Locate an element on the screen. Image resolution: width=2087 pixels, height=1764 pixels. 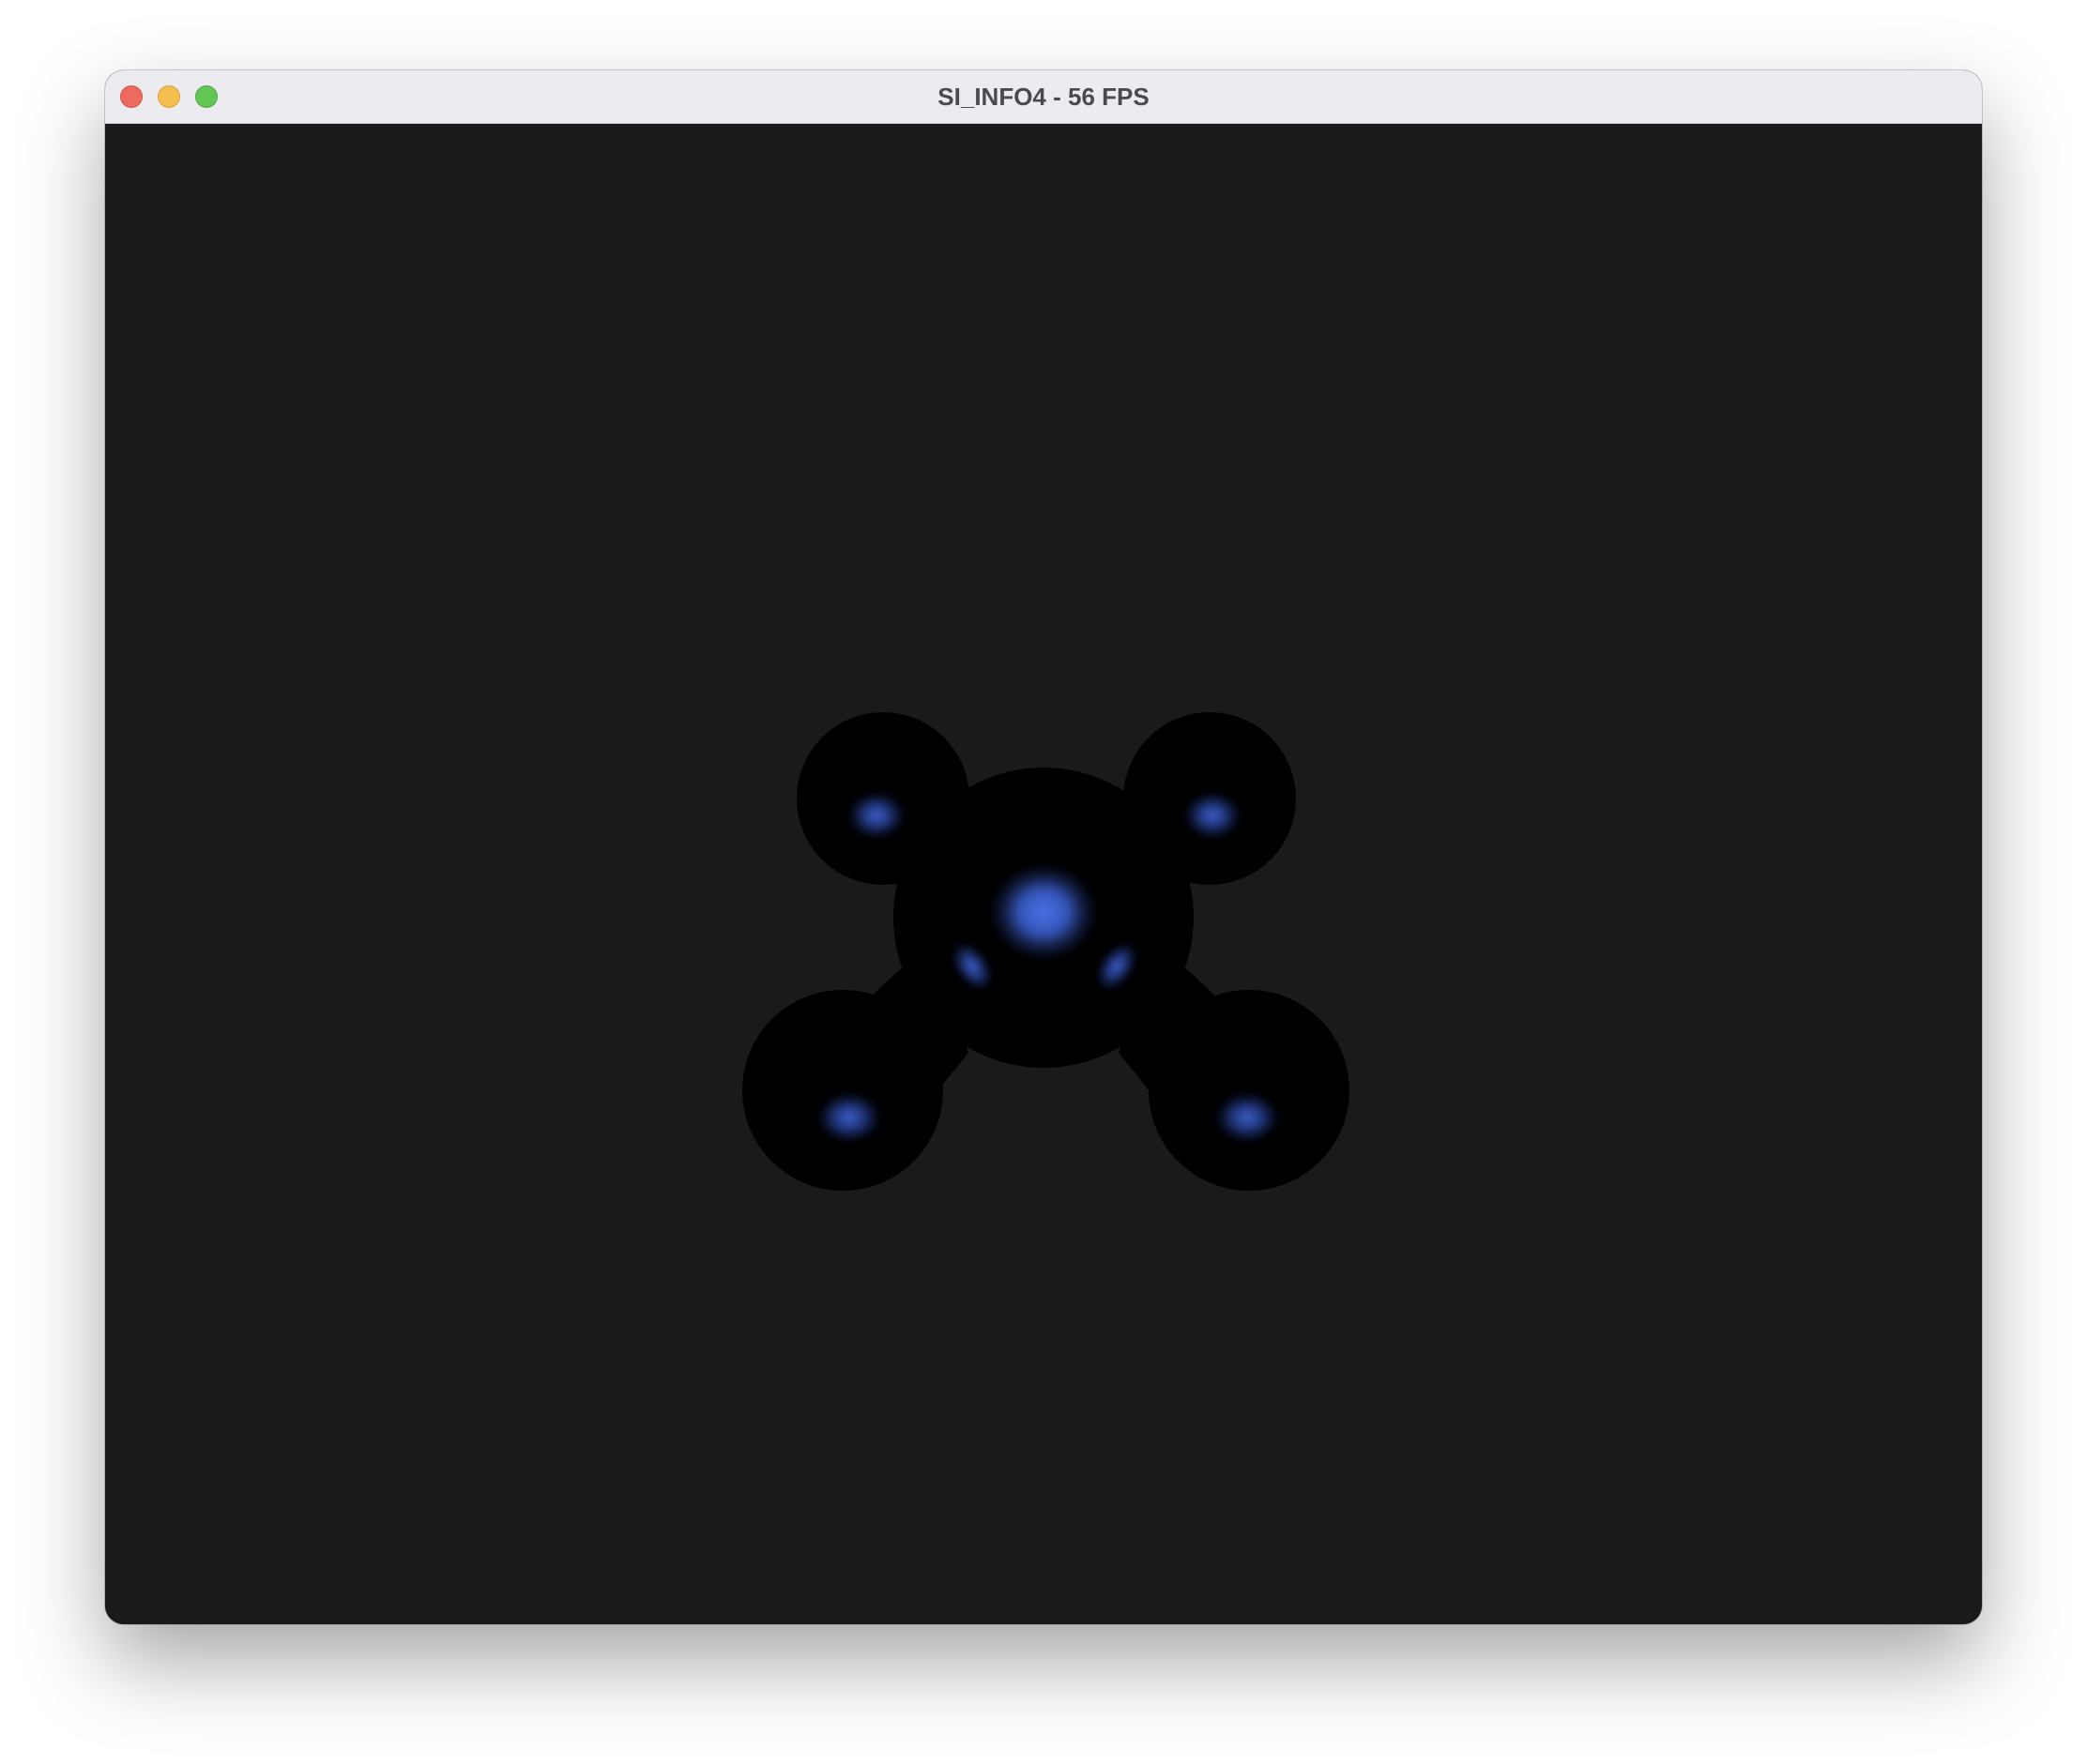
window-title: SI_INFO4 - 56 FPS is located at coordinates (1043, 97).